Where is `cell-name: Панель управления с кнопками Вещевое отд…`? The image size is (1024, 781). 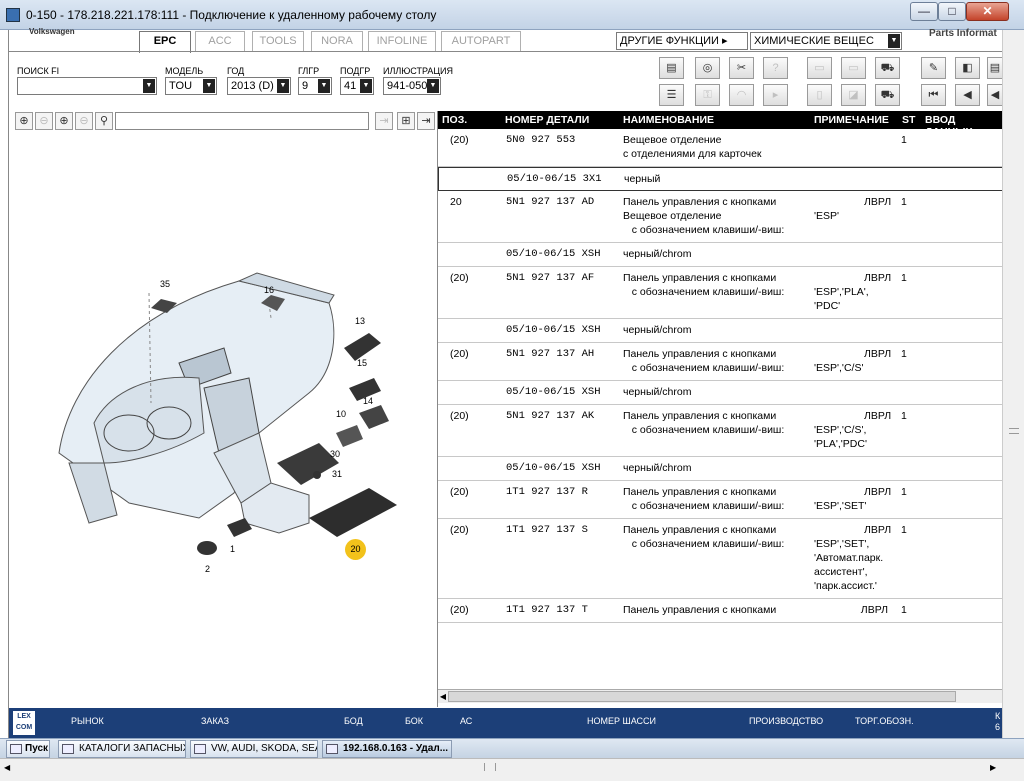
cell-name: Панель управления с кнопками Вещевое отд… is located at coordinates (704, 216).